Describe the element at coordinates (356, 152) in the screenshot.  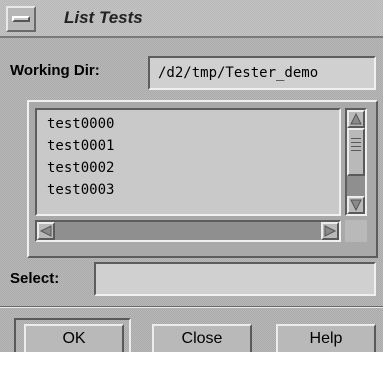
I see `vertical-scroll-thumb` at that location.